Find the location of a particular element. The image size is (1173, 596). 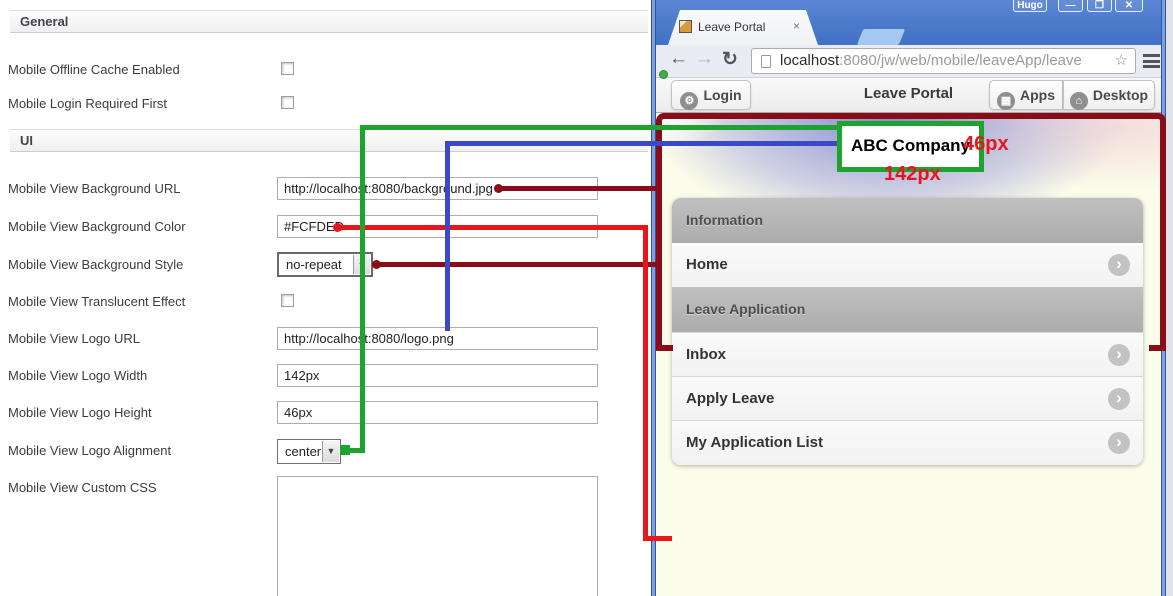

logo-align-selected-value: center is located at coordinates (303, 451).